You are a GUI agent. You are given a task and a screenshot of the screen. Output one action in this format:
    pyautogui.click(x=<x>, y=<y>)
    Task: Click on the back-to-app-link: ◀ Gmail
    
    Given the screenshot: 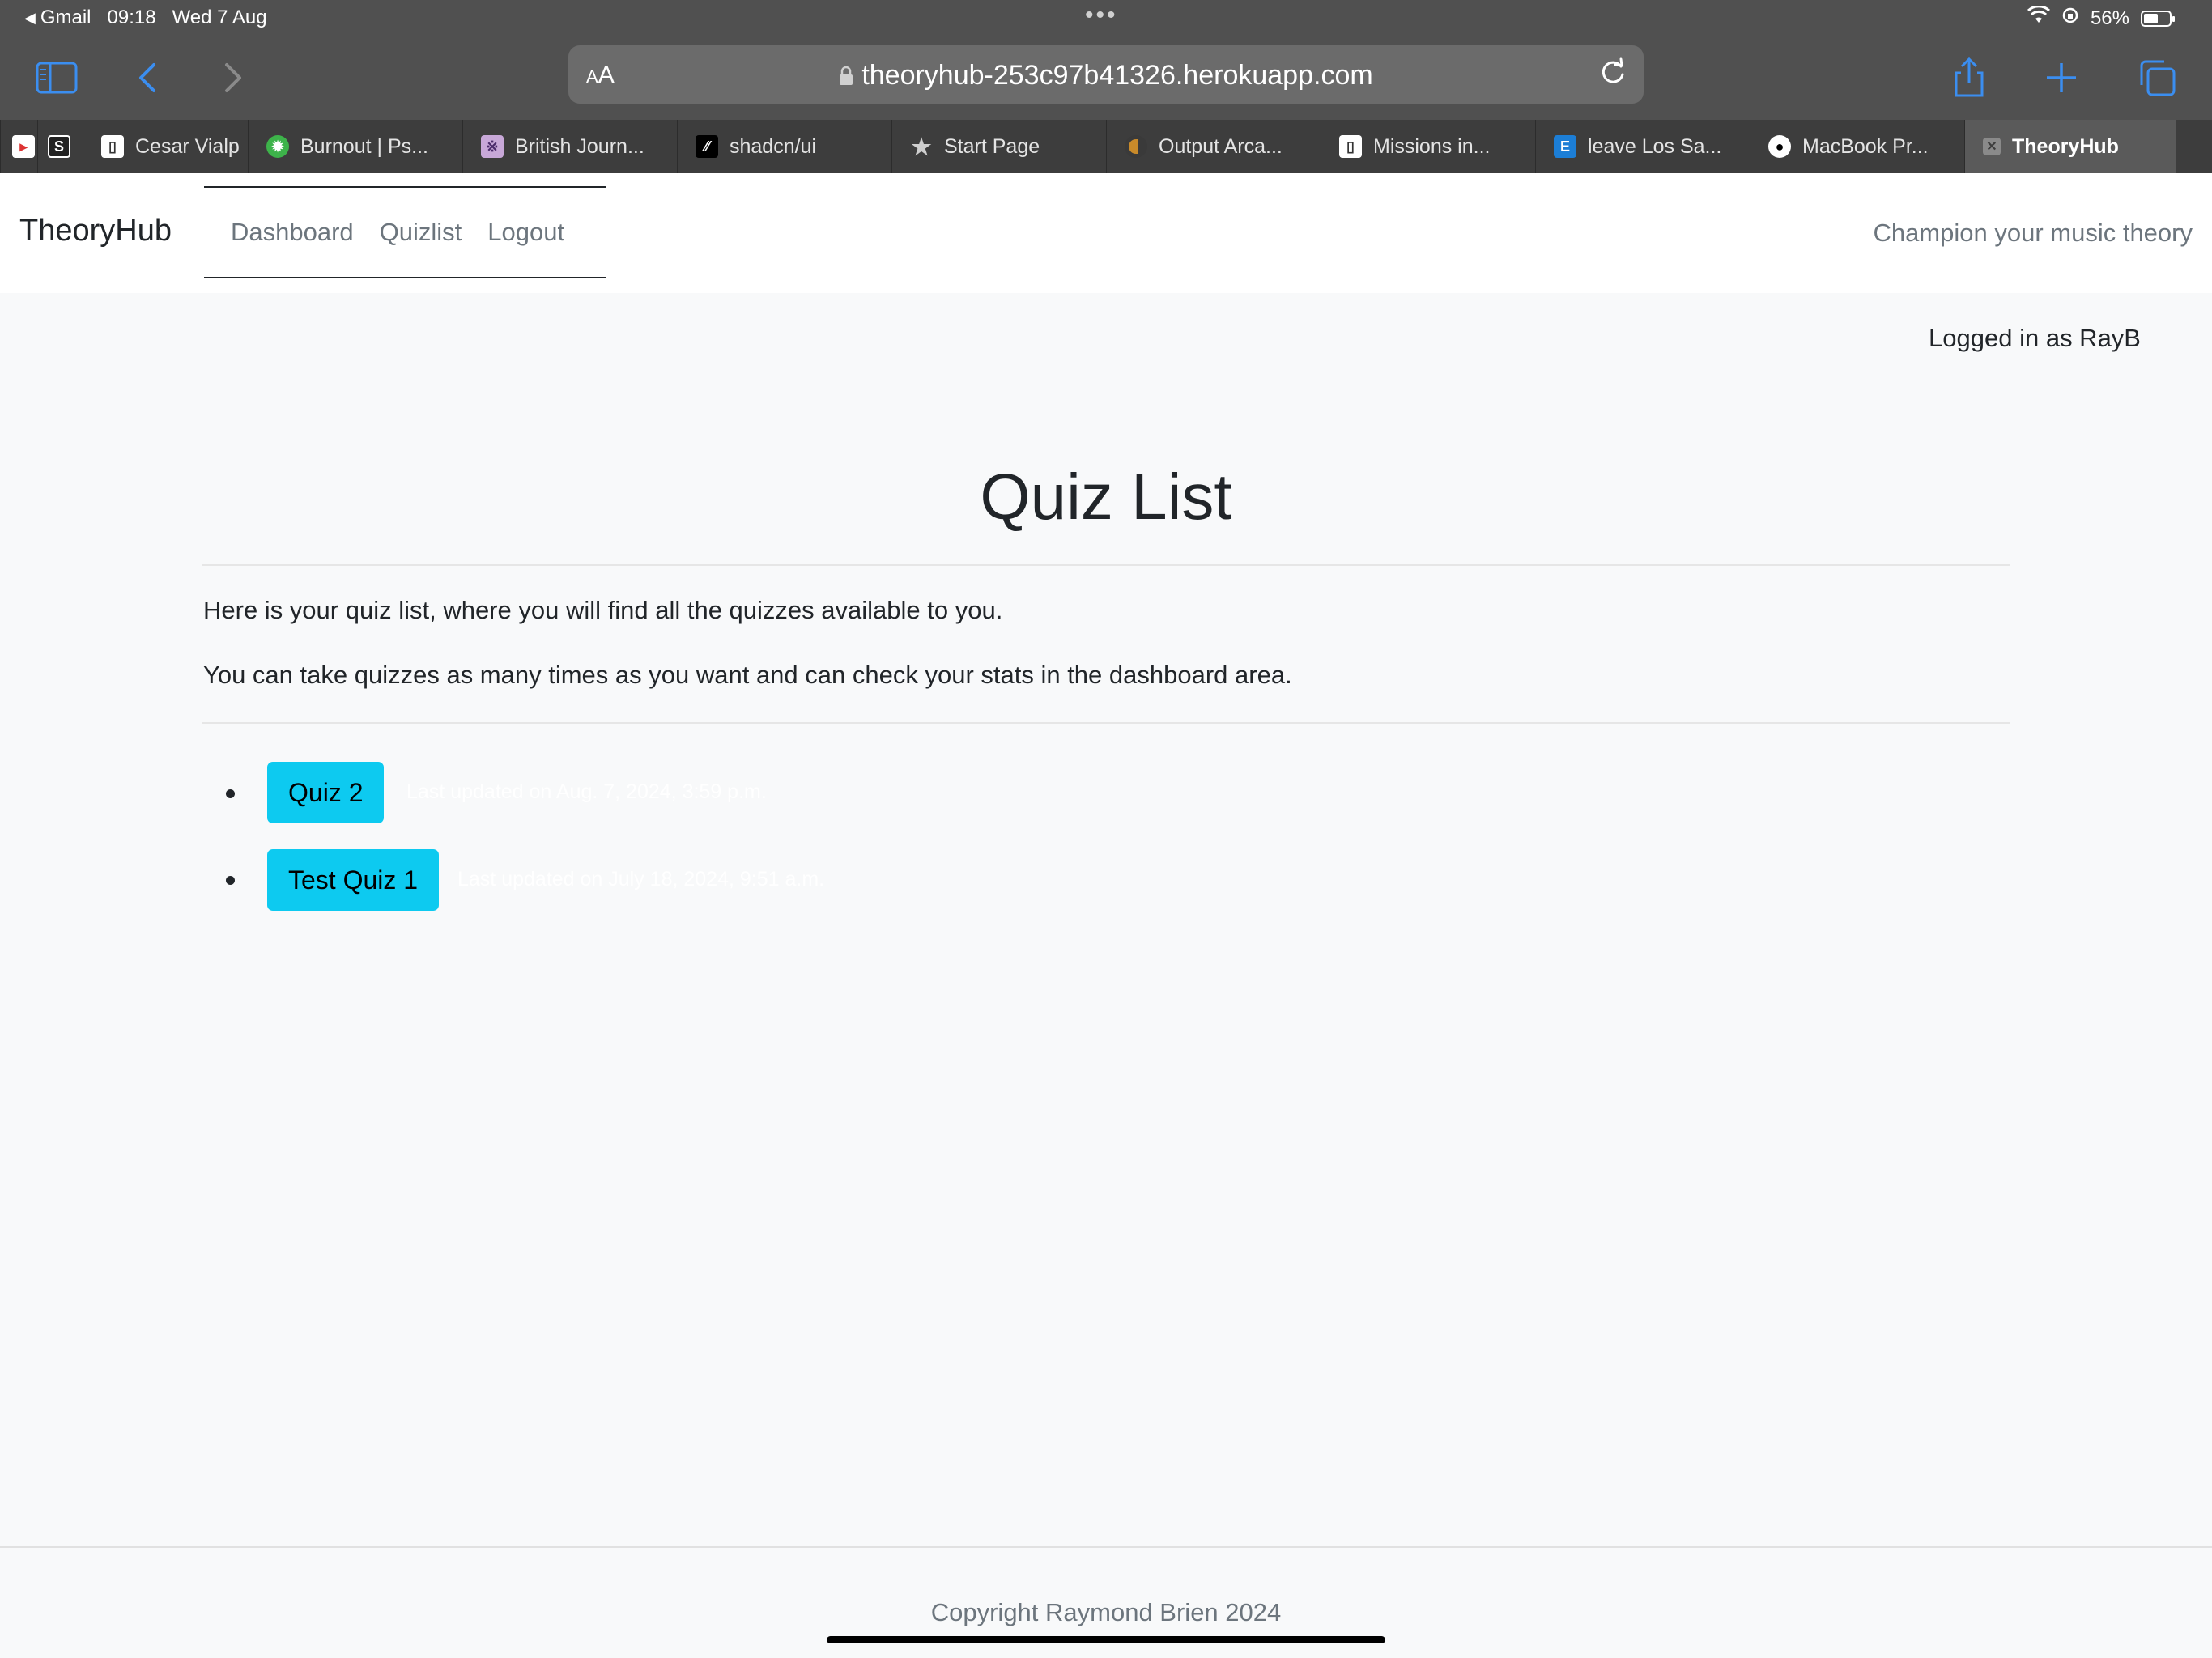 What is the action you would take?
    pyautogui.click(x=57, y=17)
    